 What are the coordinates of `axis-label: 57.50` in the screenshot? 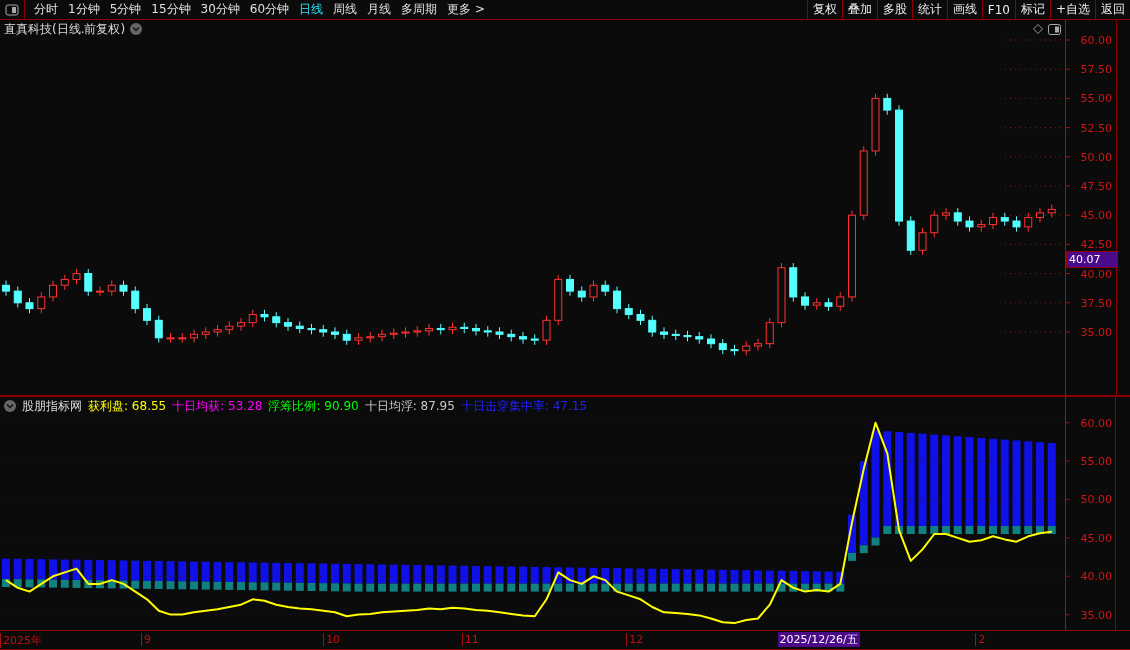 It's located at (1096, 70).